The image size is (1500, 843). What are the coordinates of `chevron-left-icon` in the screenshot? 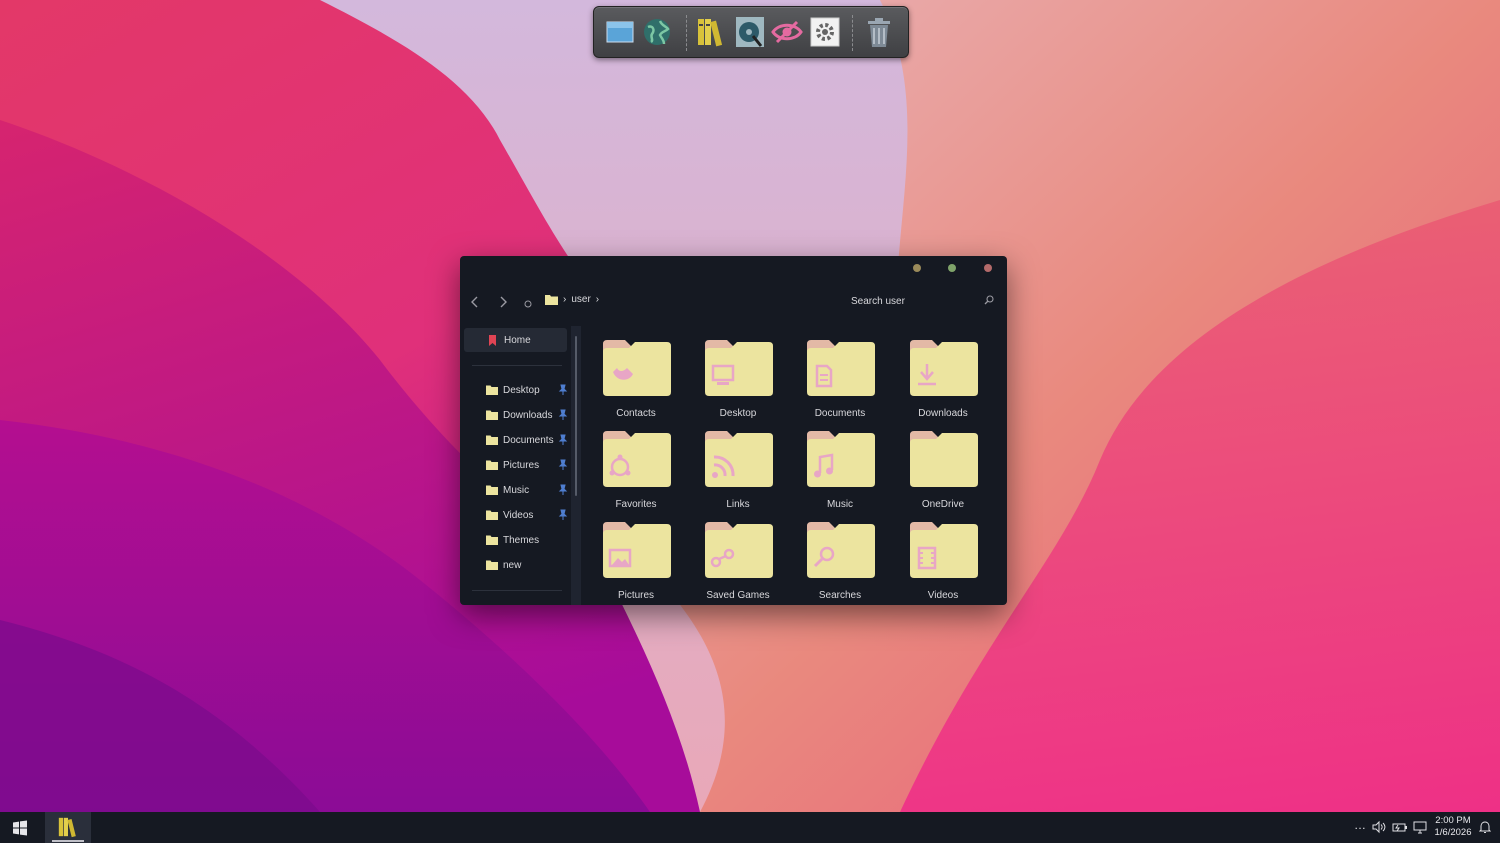 It's located at (474, 302).